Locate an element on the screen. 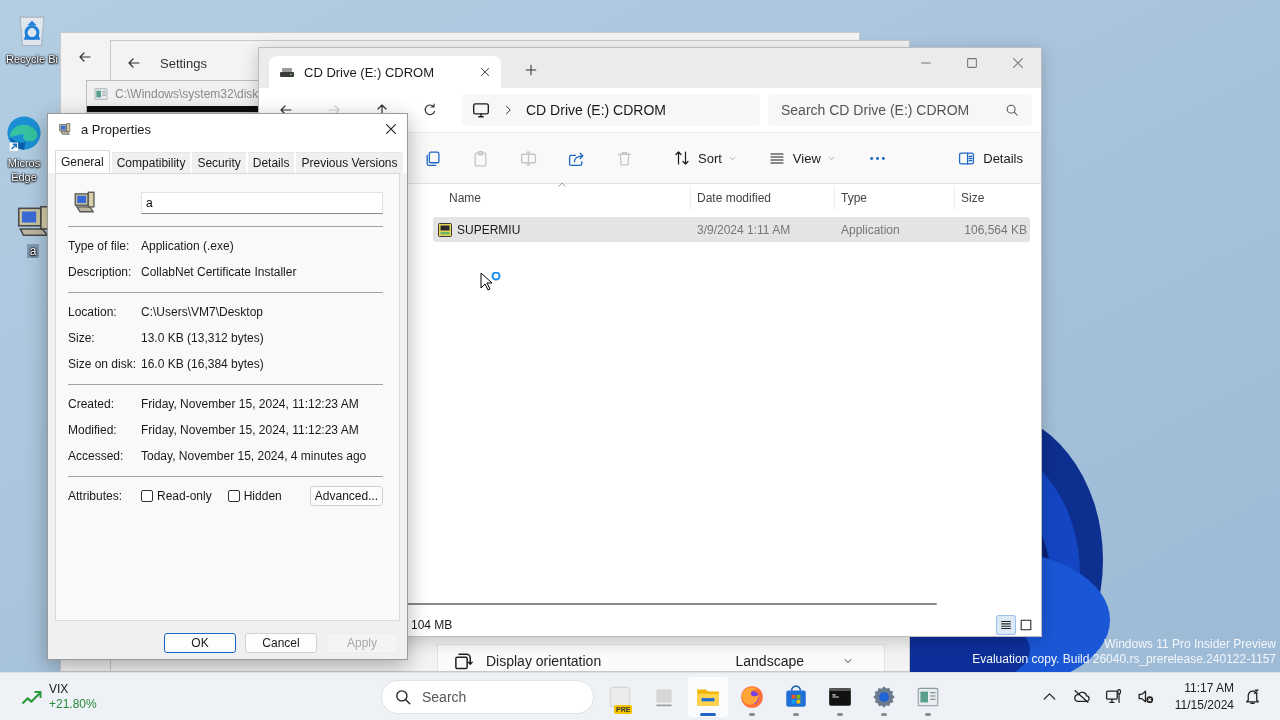 The image size is (1280, 720). tab: Compatibility is located at coordinates (151, 162).